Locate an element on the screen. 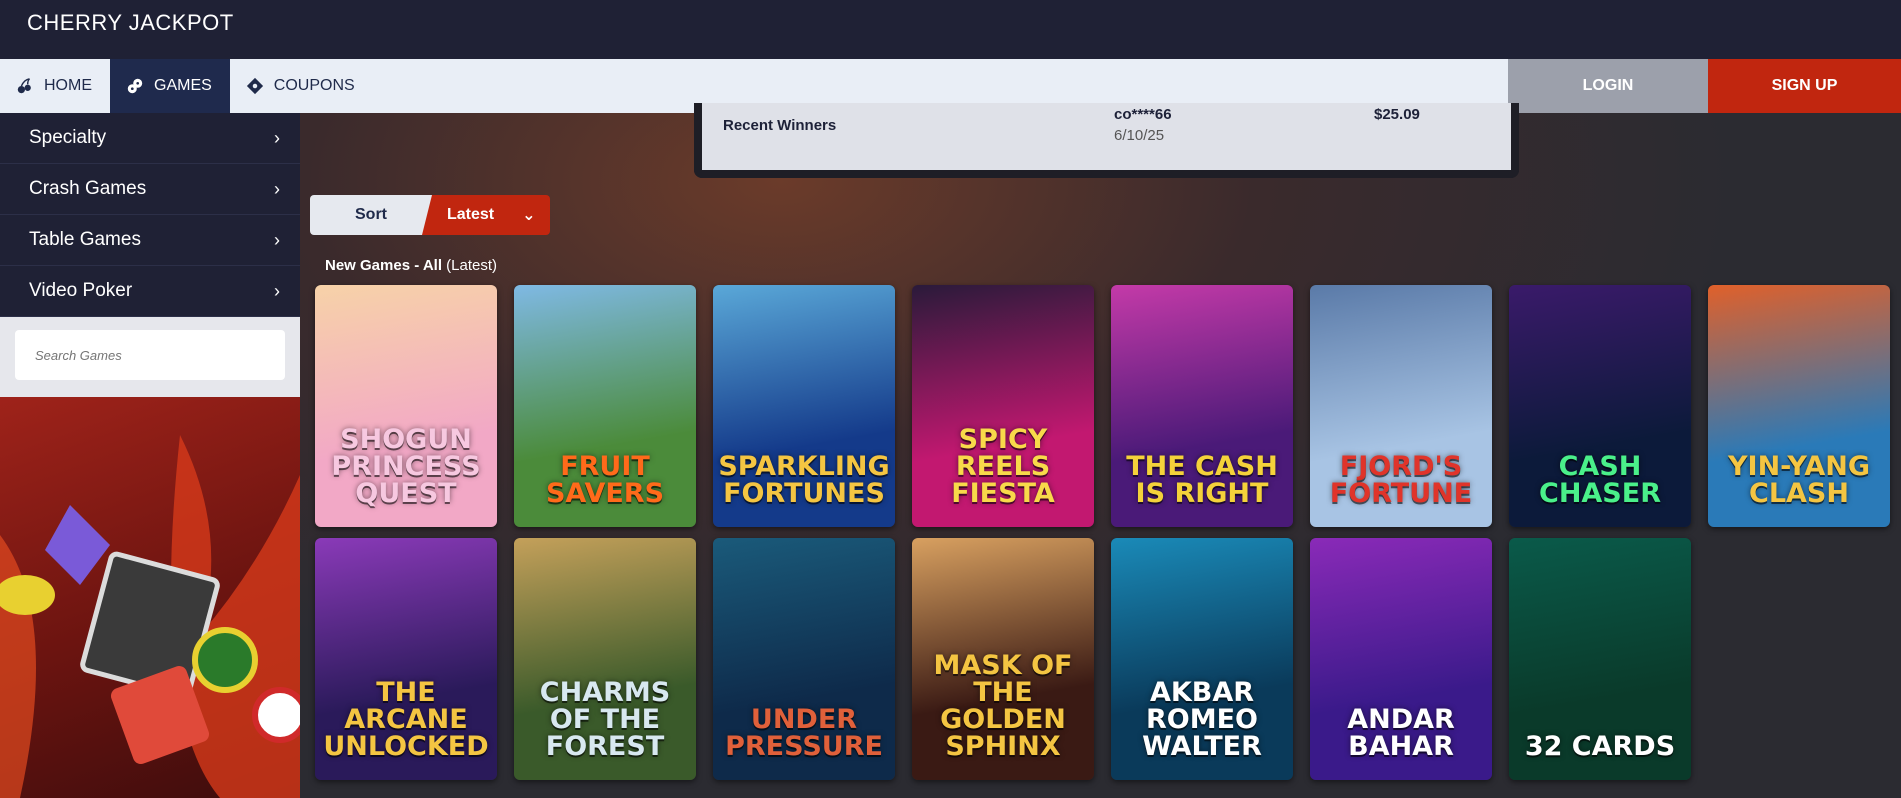 This screenshot has width=1901, height=798. game-title: 32 CARDS is located at coordinates (1600, 746).